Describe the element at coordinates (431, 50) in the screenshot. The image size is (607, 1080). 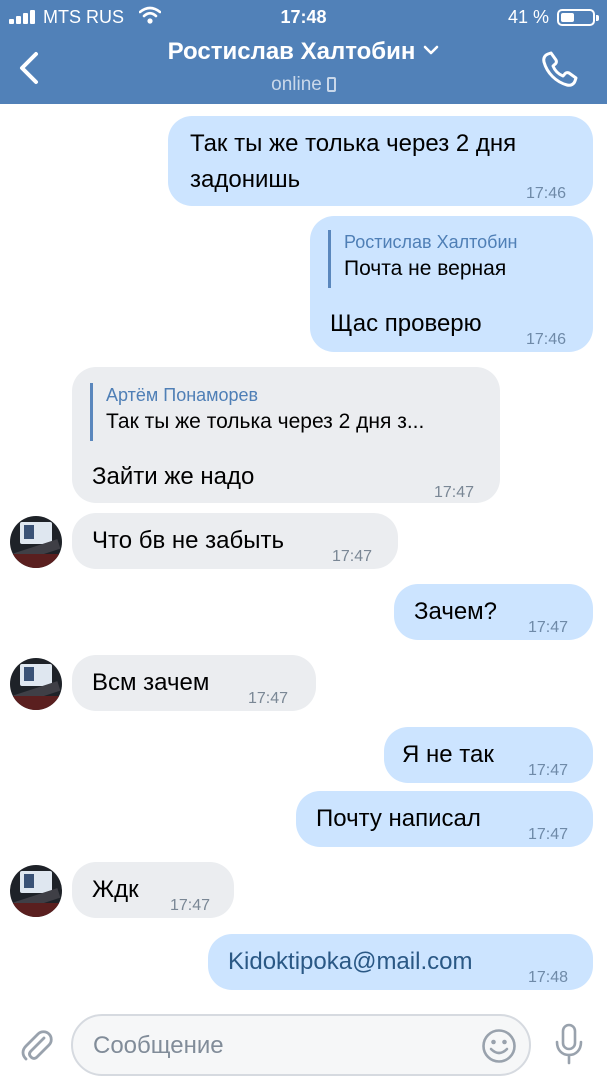
I see `dropdown-chevron-icon` at that location.